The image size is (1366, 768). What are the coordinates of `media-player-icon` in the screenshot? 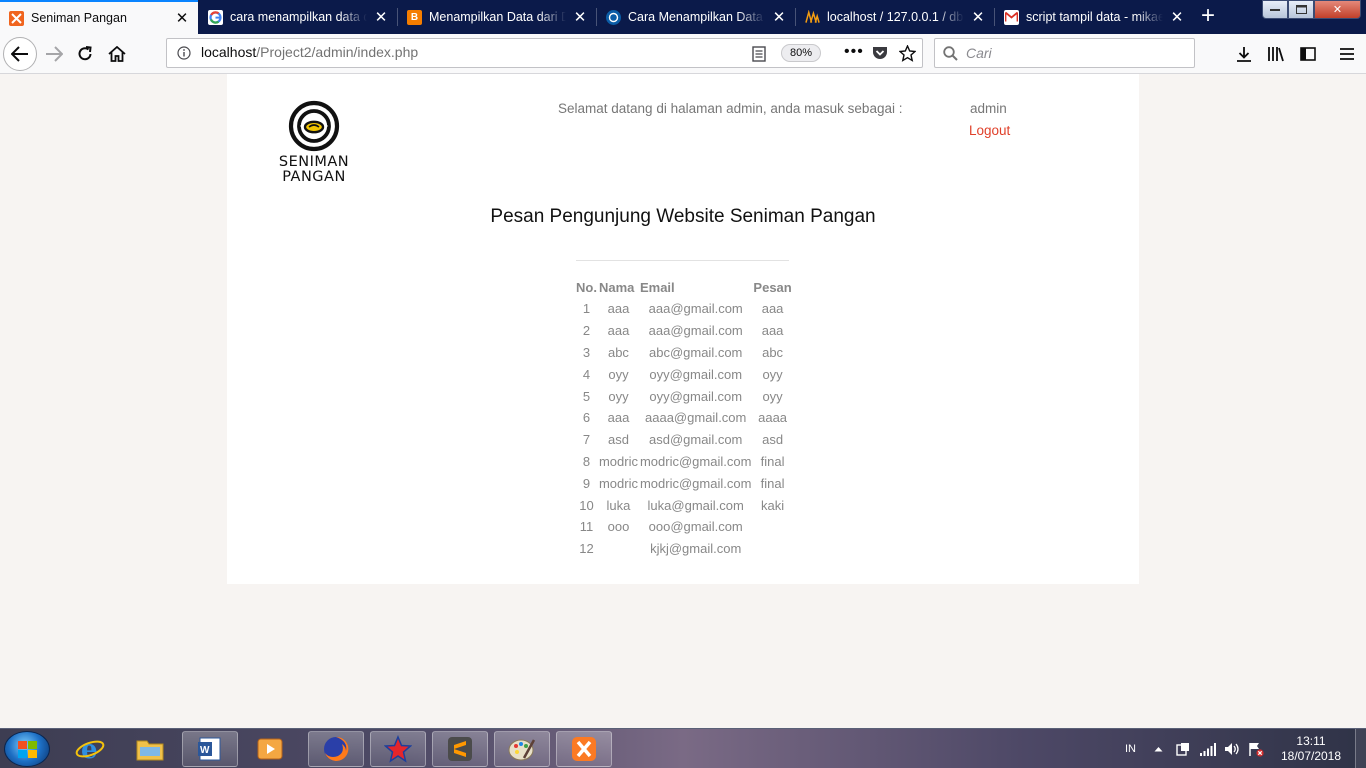 It's located at (270, 749).